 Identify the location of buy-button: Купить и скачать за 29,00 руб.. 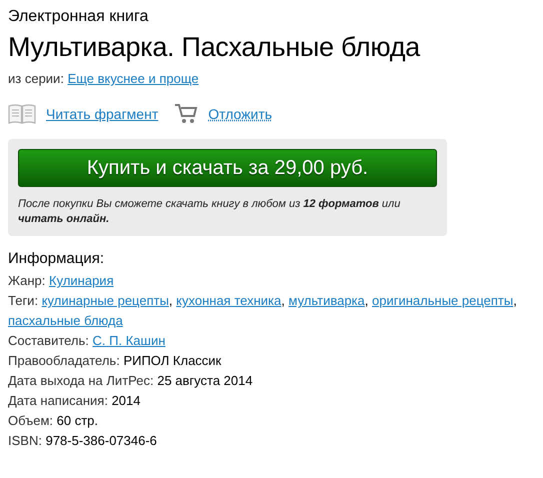
(227, 168).